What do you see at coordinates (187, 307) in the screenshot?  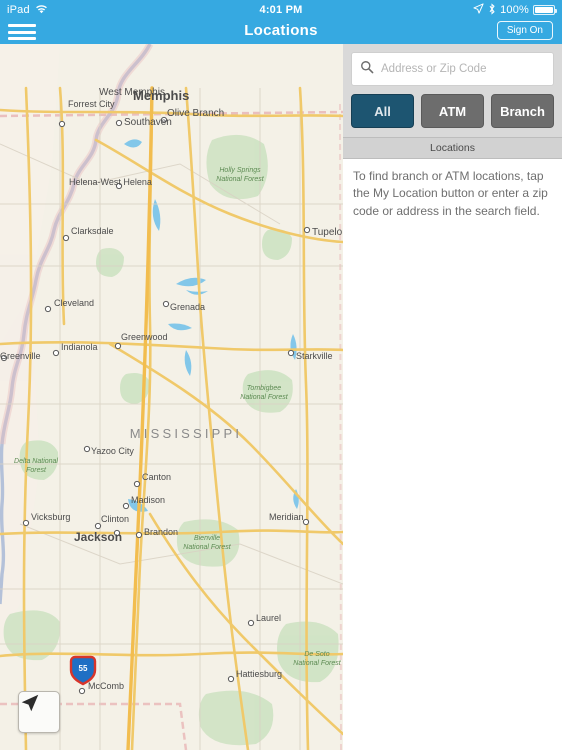 I see `svg-text: Grenada` at bounding box center [187, 307].